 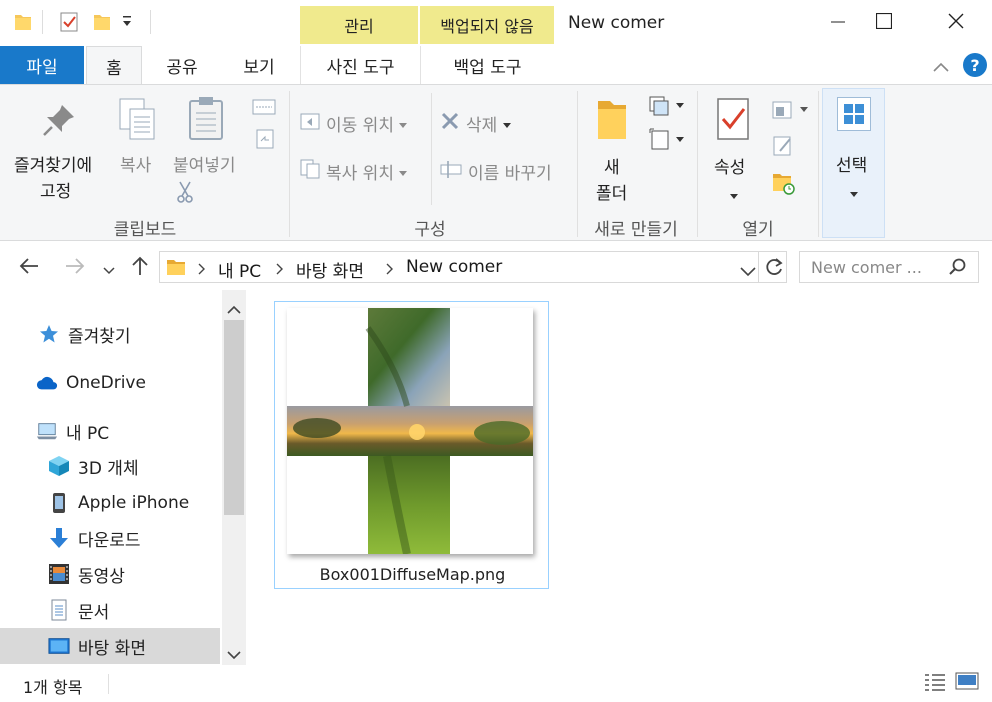 I want to click on select-grid-icon, so click(x=854, y=114).